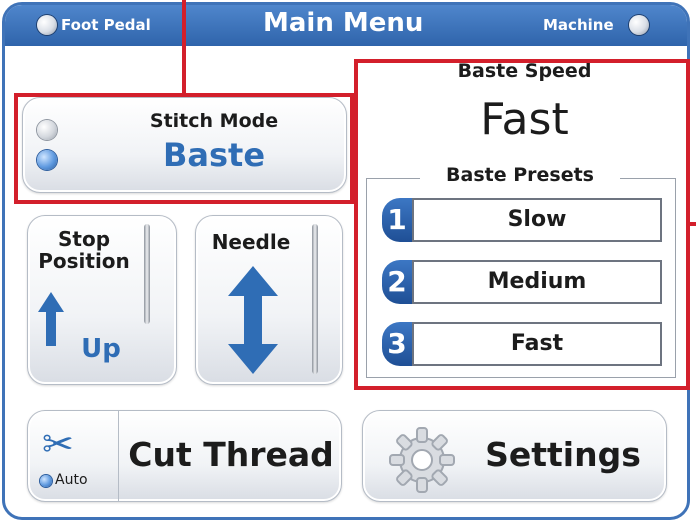  Describe the element at coordinates (58, 444) in the screenshot. I see `scissors-icon: ✂` at that location.